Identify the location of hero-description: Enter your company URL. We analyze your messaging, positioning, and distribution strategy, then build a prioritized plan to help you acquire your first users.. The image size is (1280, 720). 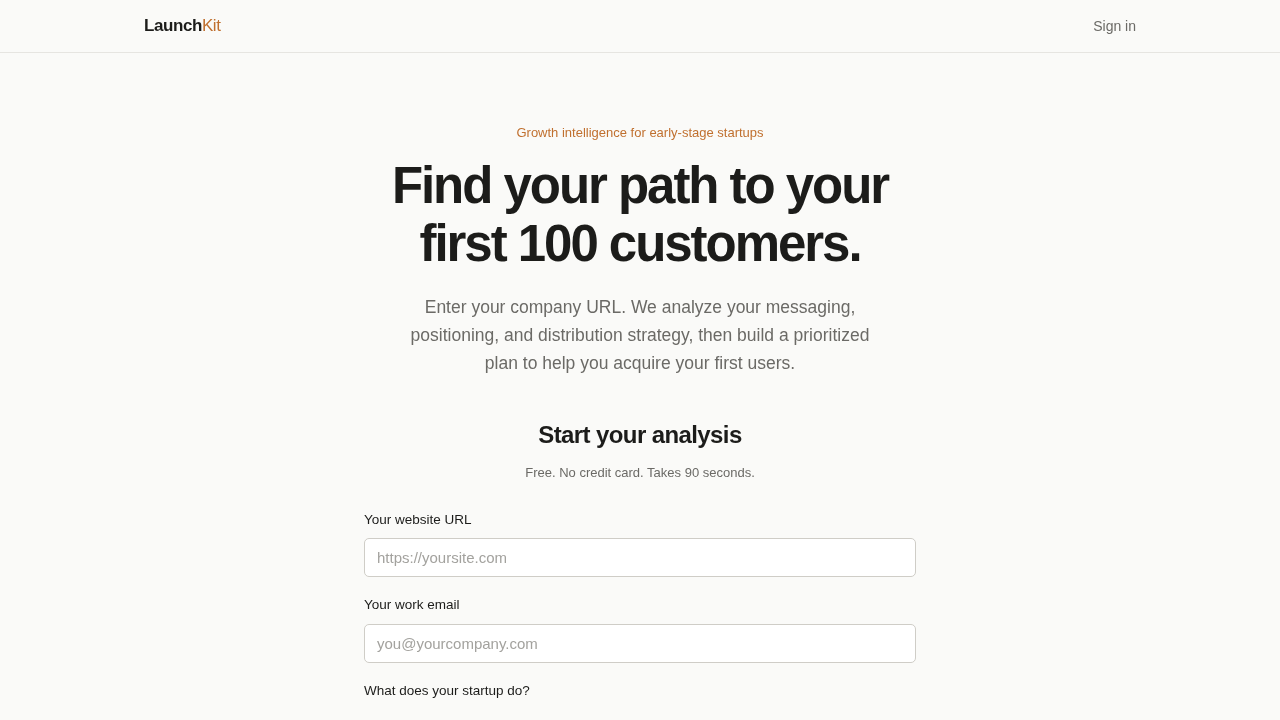
(640, 335).